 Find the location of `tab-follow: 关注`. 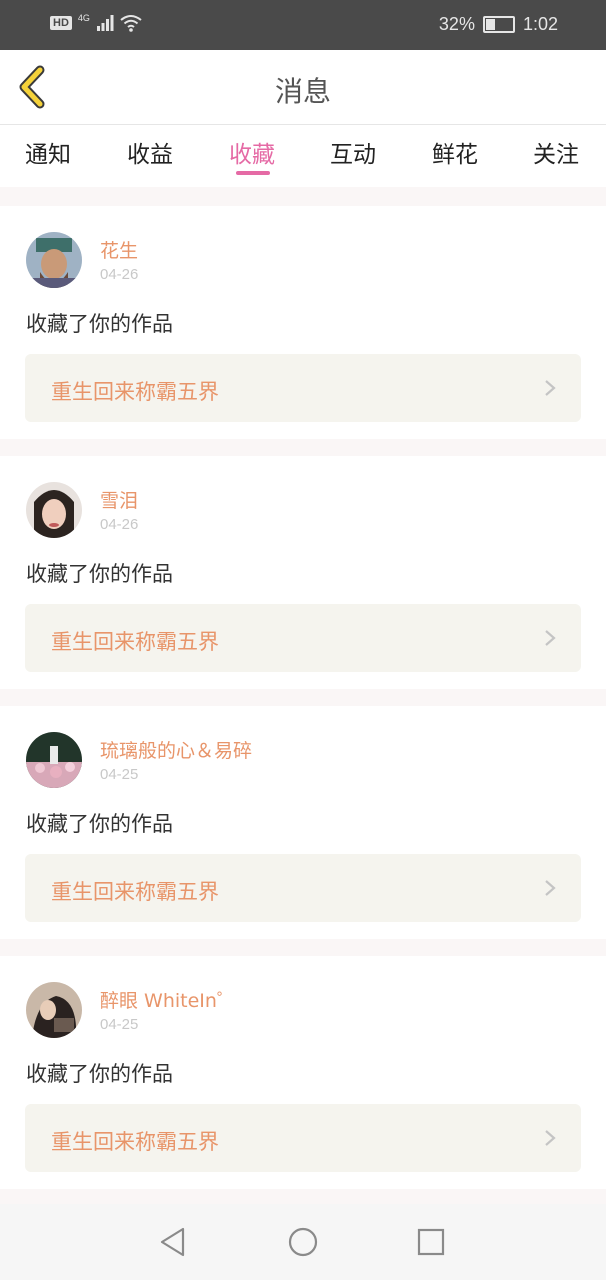

tab-follow: 关注 is located at coordinates (556, 152).